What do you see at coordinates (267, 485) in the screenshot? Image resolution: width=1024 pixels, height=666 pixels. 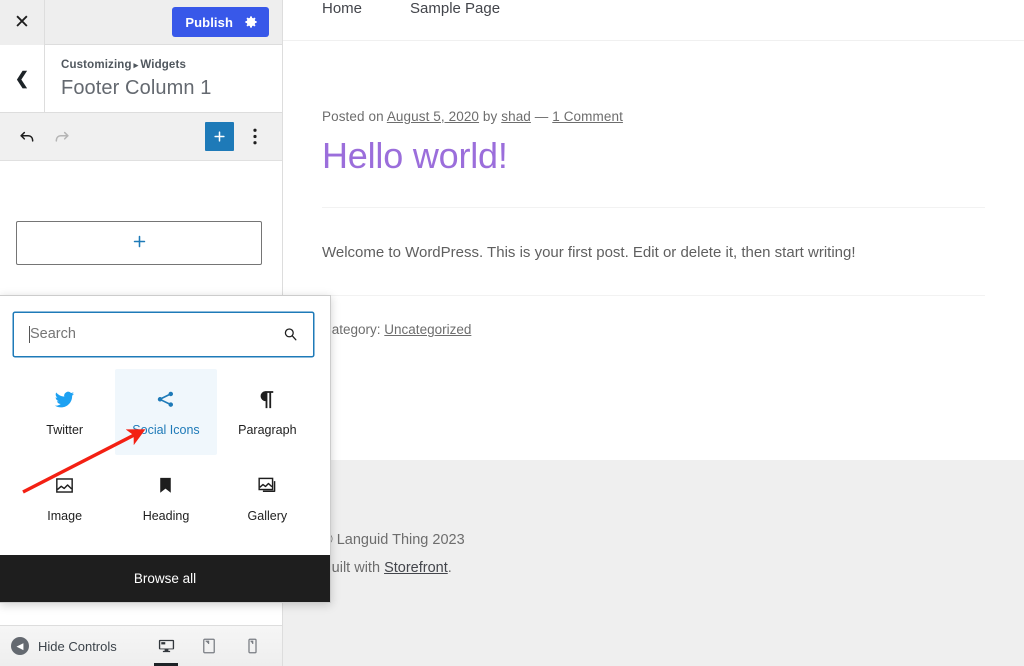 I see `gallery-icon` at bounding box center [267, 485].